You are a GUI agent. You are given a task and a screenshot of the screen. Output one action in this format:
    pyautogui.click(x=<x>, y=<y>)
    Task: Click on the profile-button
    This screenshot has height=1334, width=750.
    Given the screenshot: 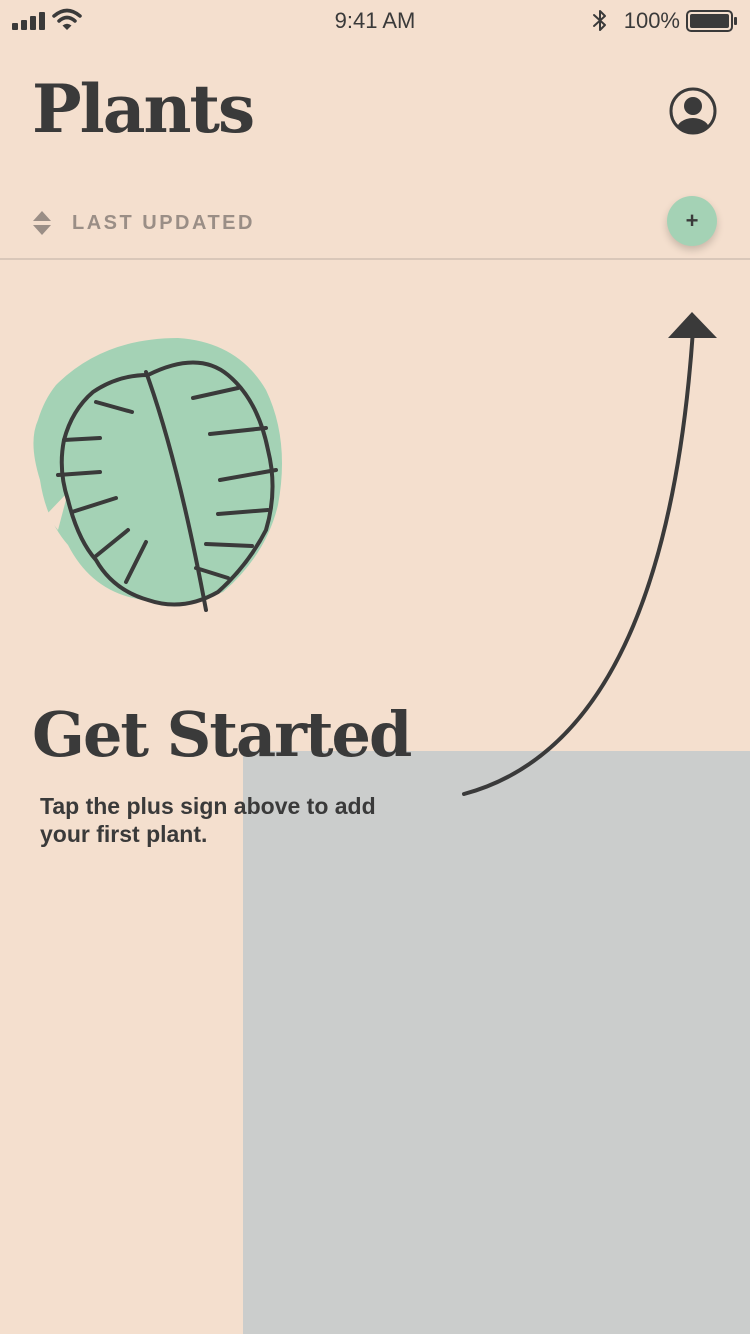 What is the action you would take?
    pyautogui.click(x=693, y=111)
    